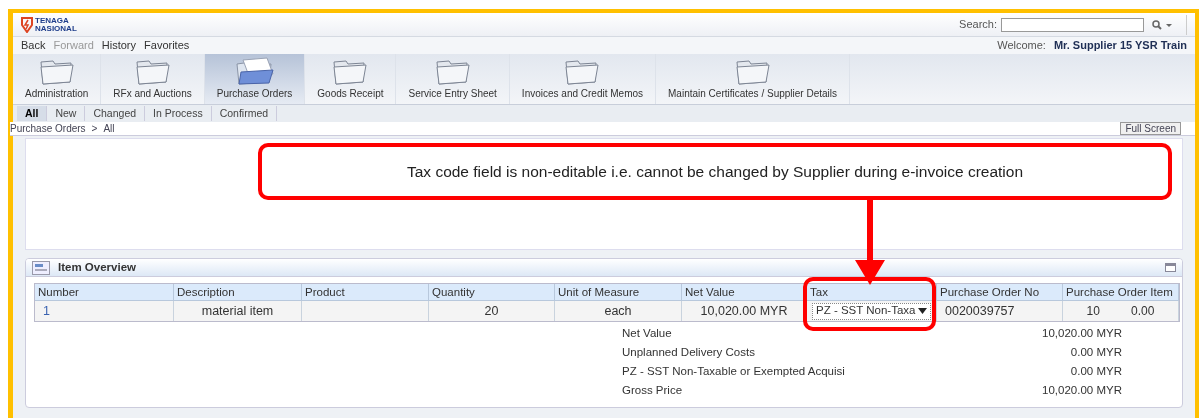  I want to click on welcome-label: Welcome:, so click(1021, 46).